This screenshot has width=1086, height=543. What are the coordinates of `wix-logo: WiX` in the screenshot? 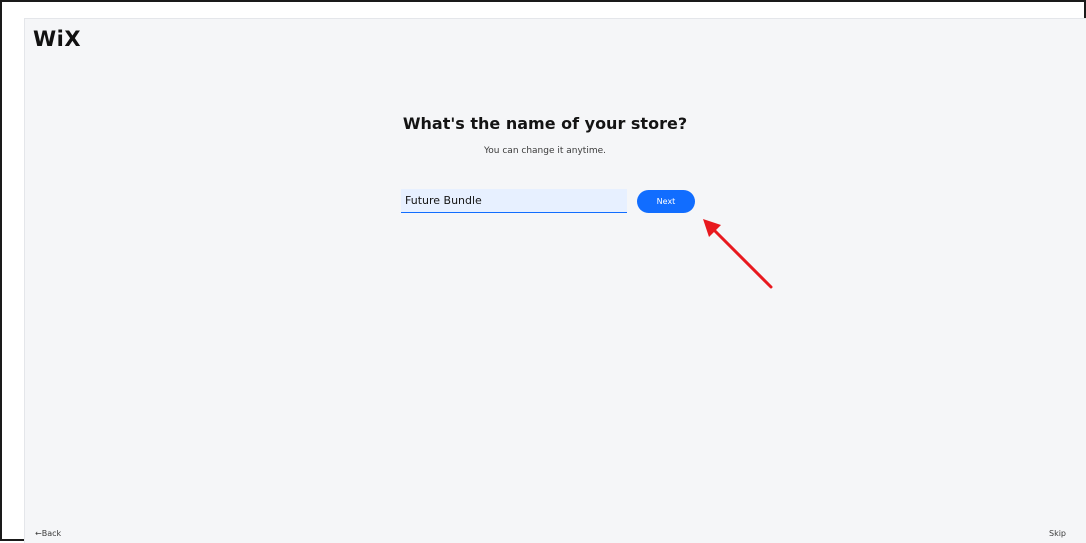 It's located at (57, 39).